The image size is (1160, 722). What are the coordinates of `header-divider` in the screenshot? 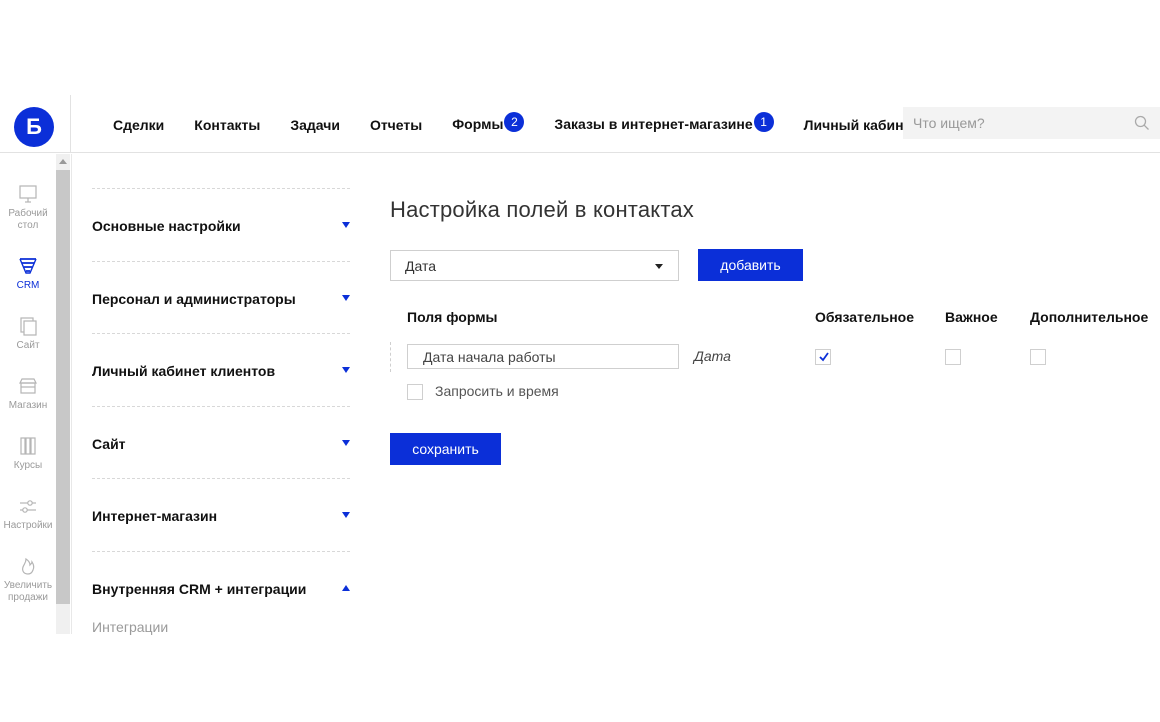 It's located at (70, 124).